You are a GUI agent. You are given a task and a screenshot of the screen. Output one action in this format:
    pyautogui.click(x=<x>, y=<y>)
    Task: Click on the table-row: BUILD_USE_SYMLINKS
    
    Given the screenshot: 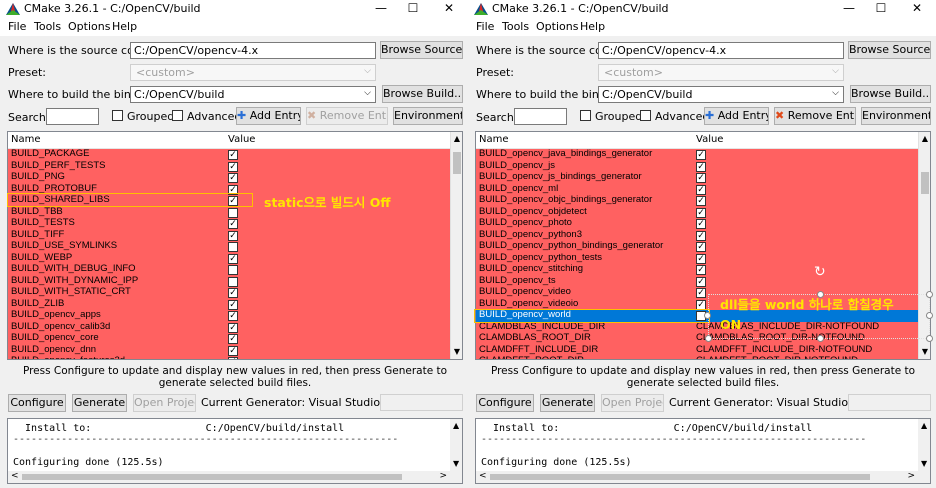 What is the action you would take?
    pyautogui.click(x=229, y=246)
    